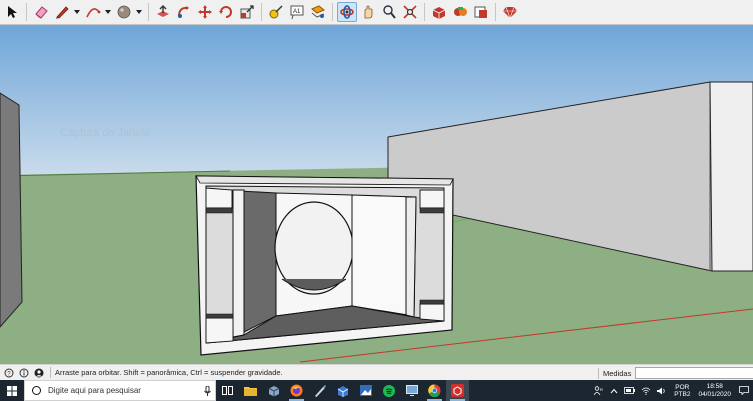 This screenshot has height=401, width=753. Describe the element at coordinates (672, 390) in the screenshot. I see `system-tray: R POR PTB2 18:58 04/01/2020` at that location.